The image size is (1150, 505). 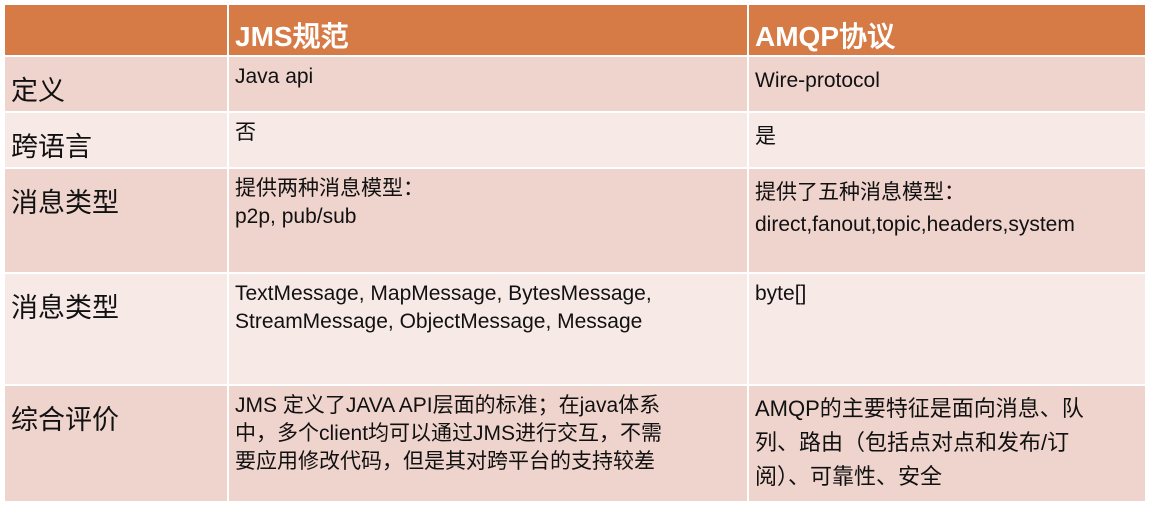 What do you see at coordinates (849, 476) in the screenshot?
I see `cell-line: 阅）、可靠性、安全` at bounding box center [849, 476].